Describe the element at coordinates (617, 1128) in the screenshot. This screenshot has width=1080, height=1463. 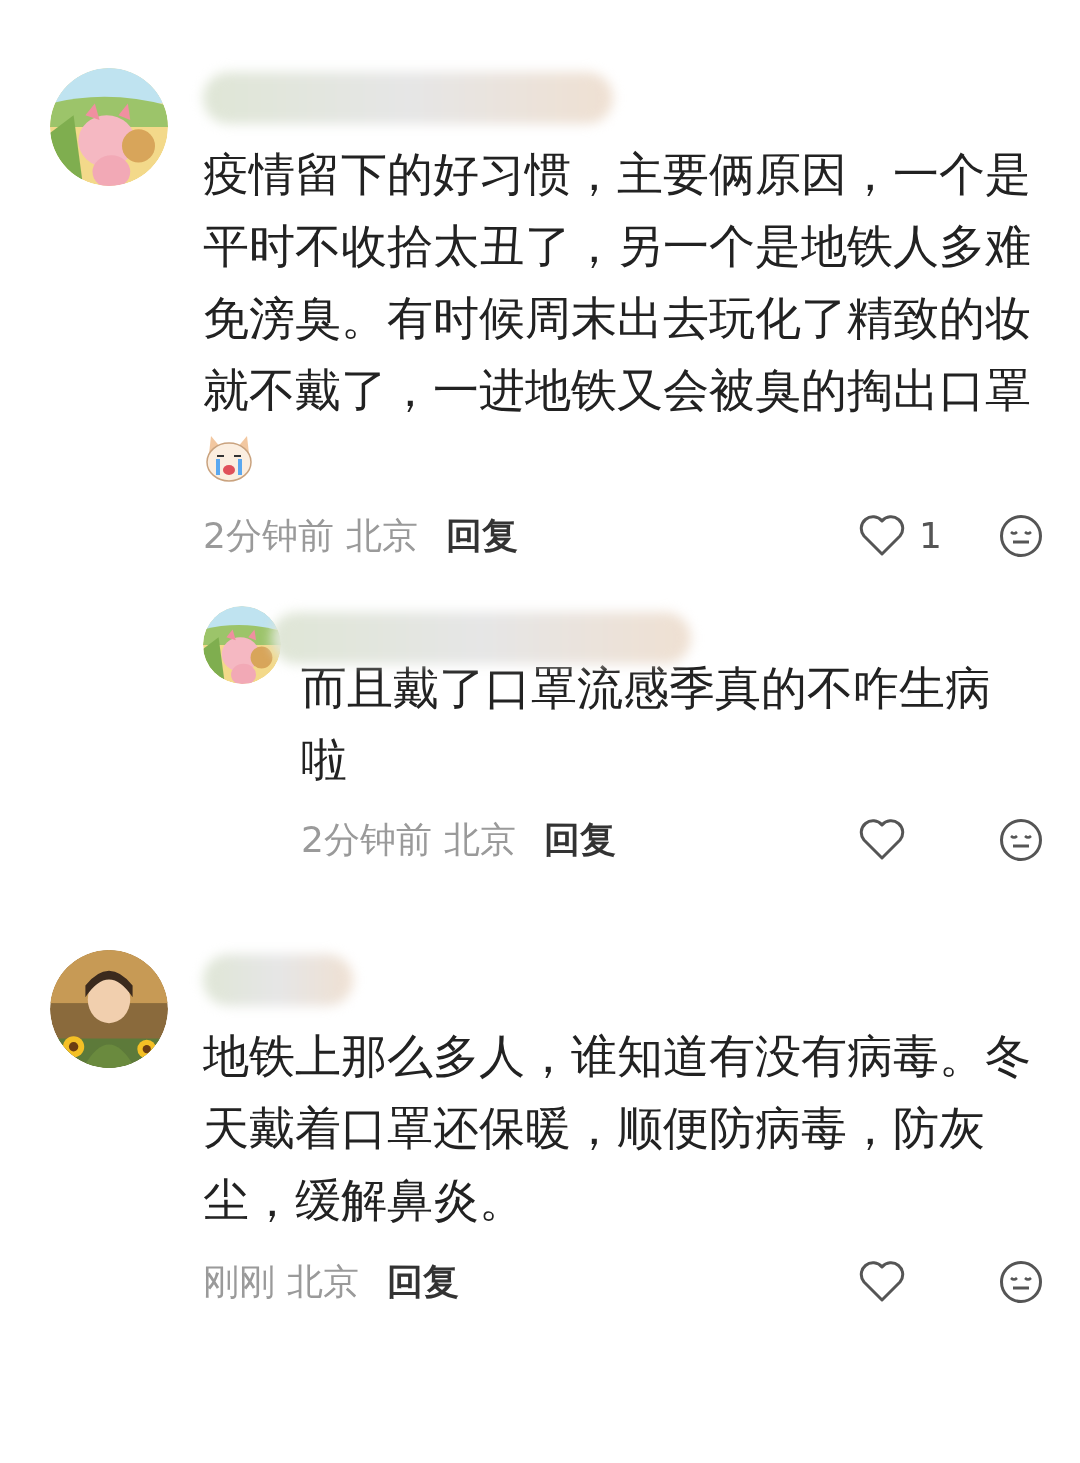
I see `comment-text: 地铁上那么多人，谁知道有没有病毒。冬天戴着口罩还保暖，顺便防病毒，防灰尘，缓解鼻炎。` at that location.